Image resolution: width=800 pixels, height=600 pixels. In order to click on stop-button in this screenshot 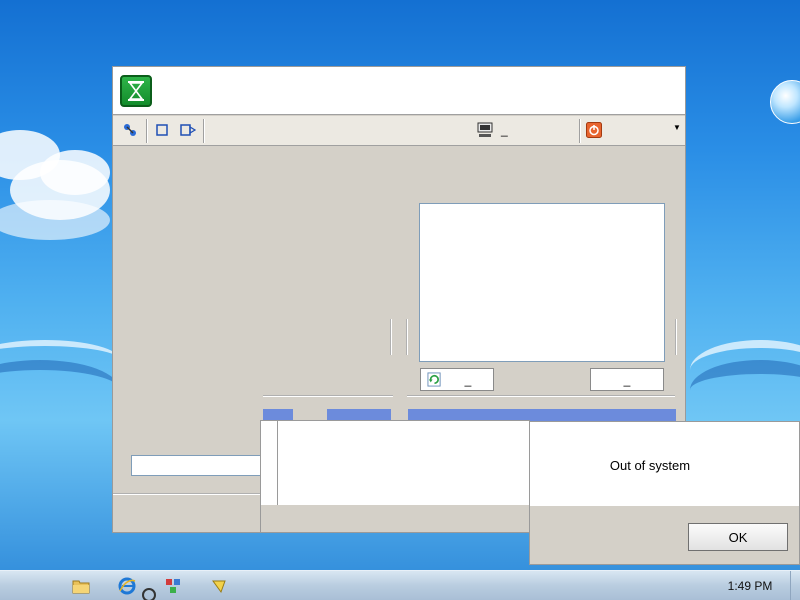, I will do `click(162, 131)`.